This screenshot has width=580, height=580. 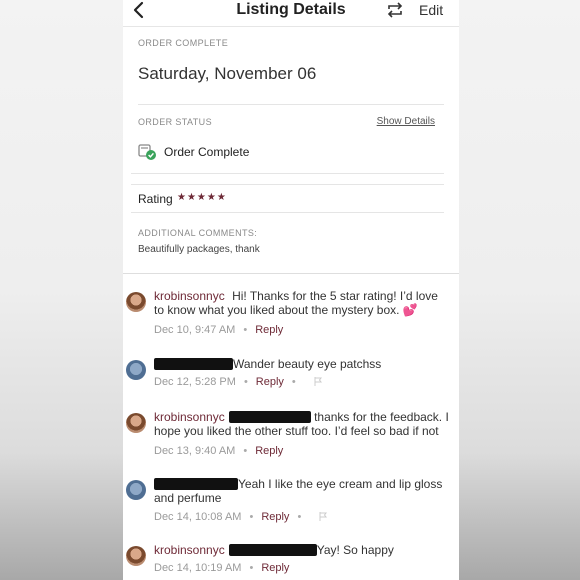 What do you see at coordinates (175, 122) in the screenshot?
I see `order-status-label: ORDER STATUS` at bounding box center [175, 122].